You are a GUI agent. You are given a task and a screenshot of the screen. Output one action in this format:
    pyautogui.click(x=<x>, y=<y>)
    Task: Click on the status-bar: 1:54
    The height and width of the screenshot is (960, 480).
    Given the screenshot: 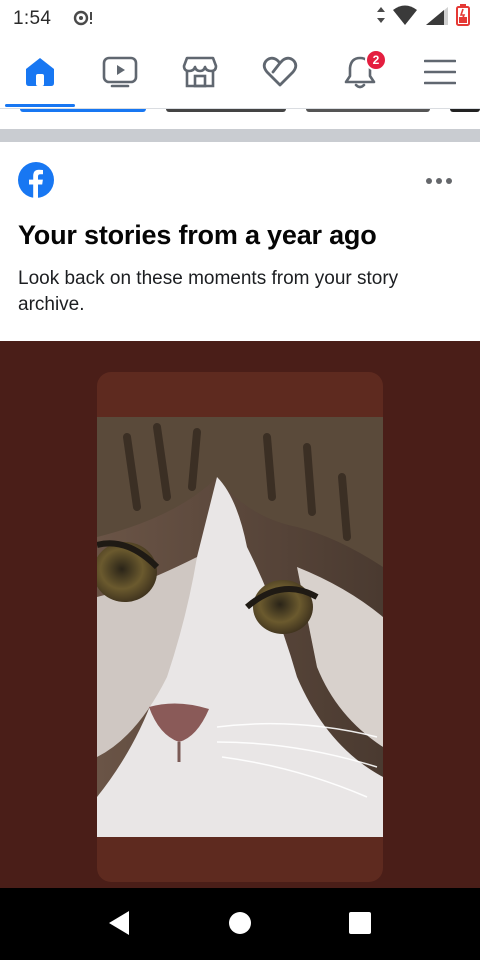 What is the action you would take?
    pyautogui.click(x=240, y=18)
    